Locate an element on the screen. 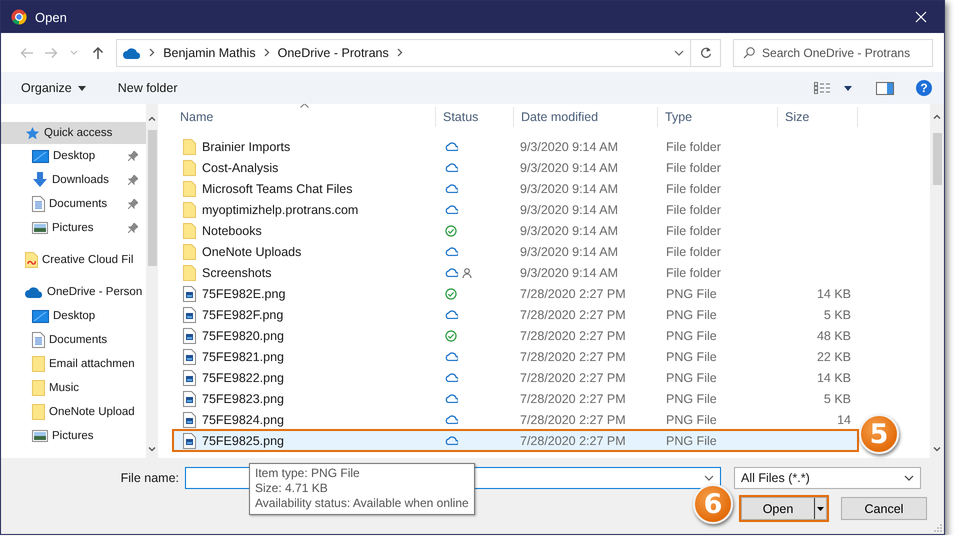 The height and width of the screenshot is (549, 959). tooltip-text: Size: 4.71 KB is located at coordinates (292, 488).